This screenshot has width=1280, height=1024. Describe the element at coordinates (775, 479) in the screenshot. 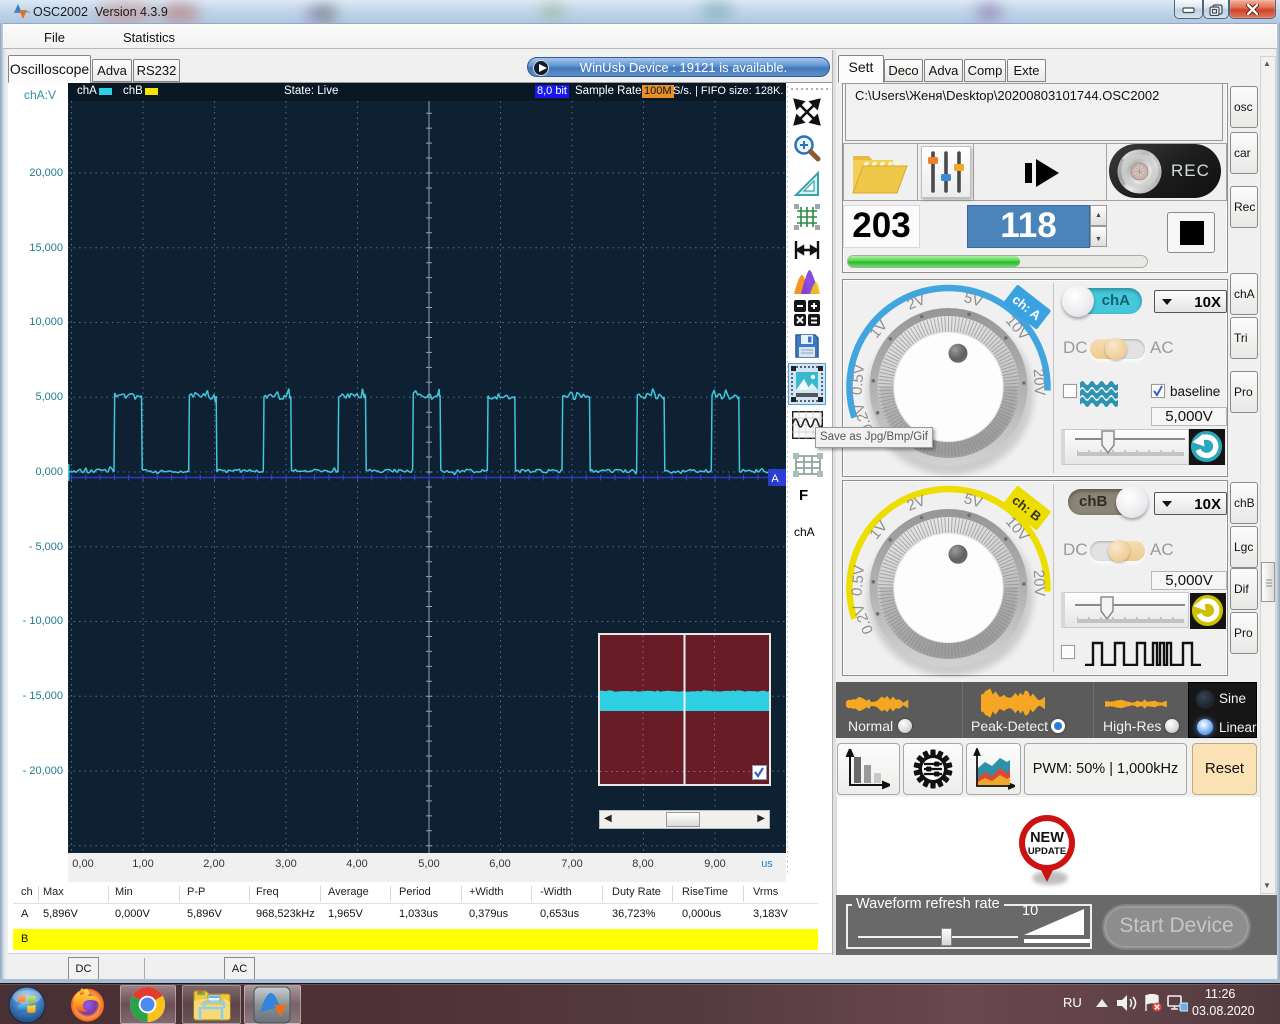

I see `svg-text: A` at that location.